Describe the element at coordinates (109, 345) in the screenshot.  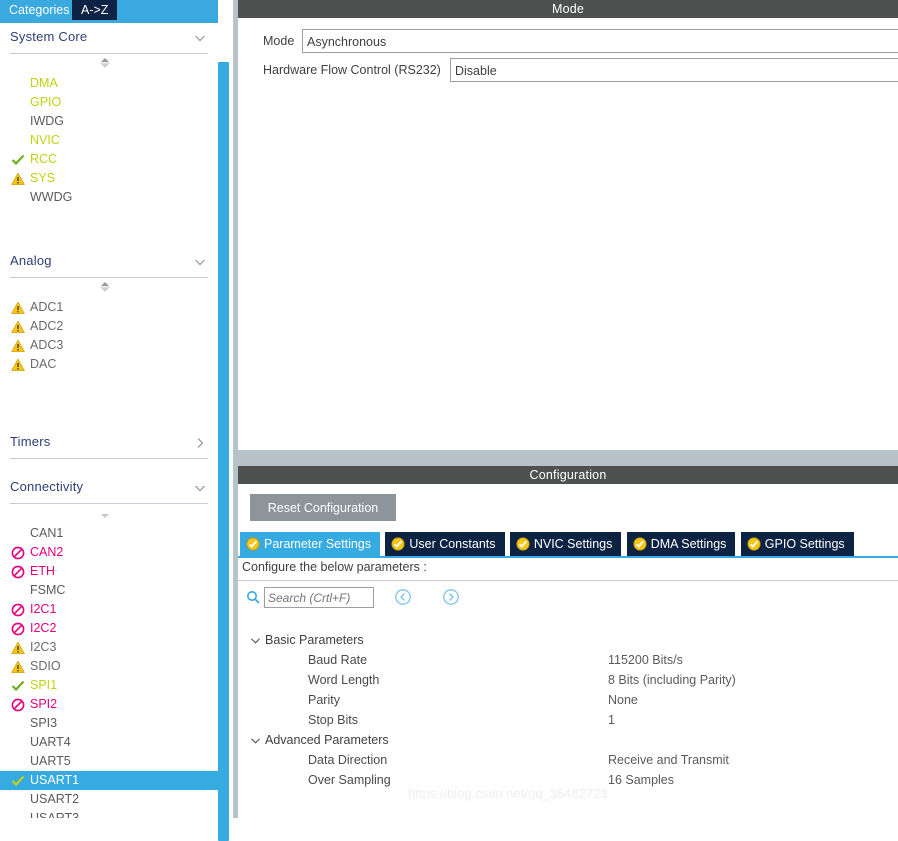
I see `peripheral-item-adc3: ADC3` at that location.